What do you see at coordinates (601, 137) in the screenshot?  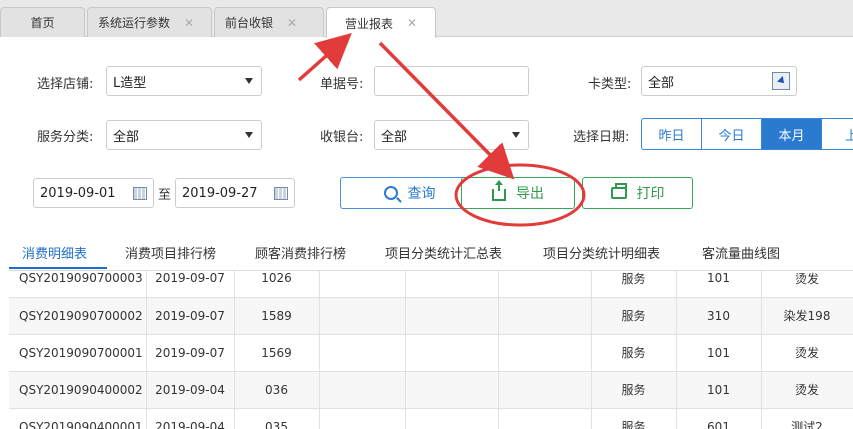 I see `date-label: 选择日期:` at bounding box center [601, 137].